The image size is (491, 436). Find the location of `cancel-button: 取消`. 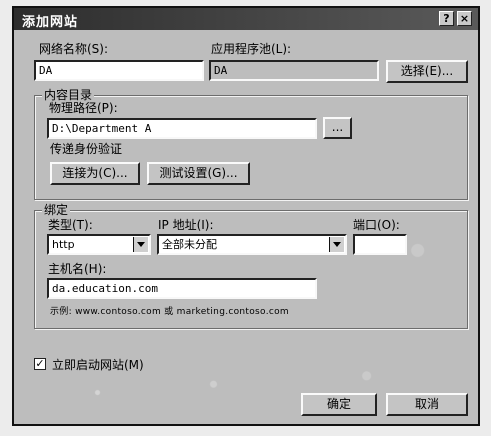

cancel-button: 取消 is located at coordinates (427, 404).